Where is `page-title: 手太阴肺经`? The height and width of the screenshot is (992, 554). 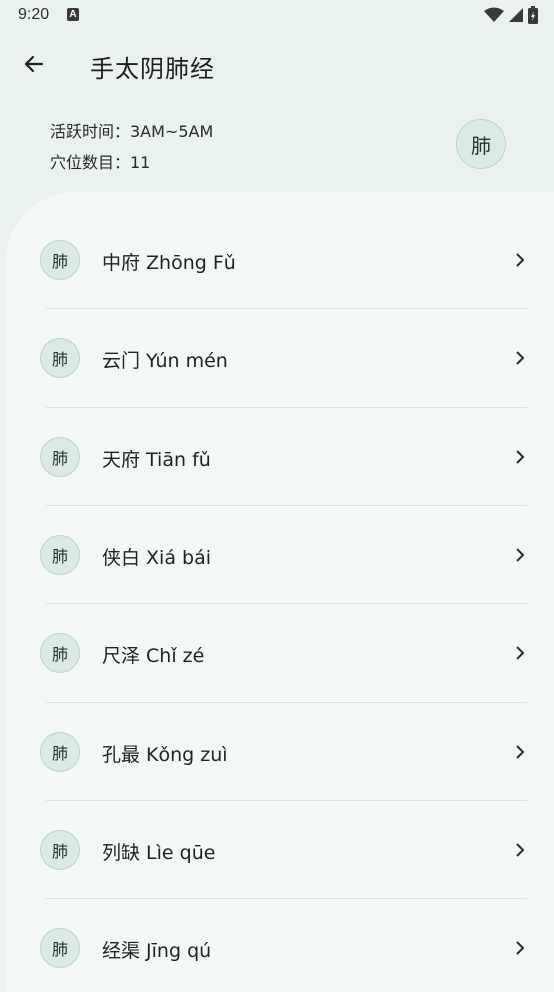
page-title: 手太阴肺经 is located at coordinates (152, 69).